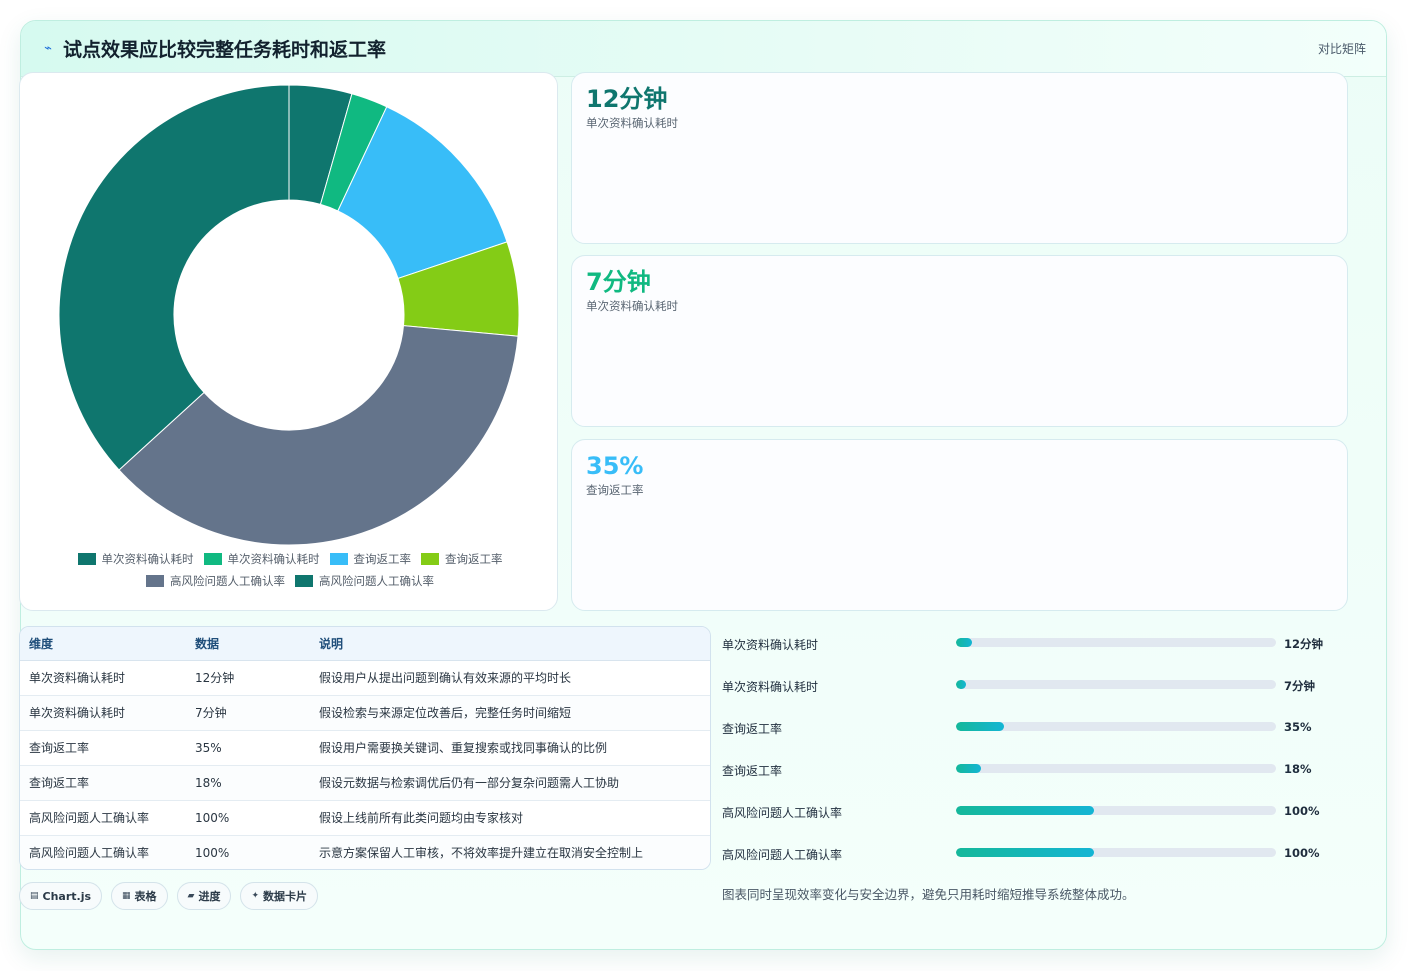 The height and width of the screenshot is (971, 1408). I want to click on tag-table: ▦ 表格, so click(139, 896).